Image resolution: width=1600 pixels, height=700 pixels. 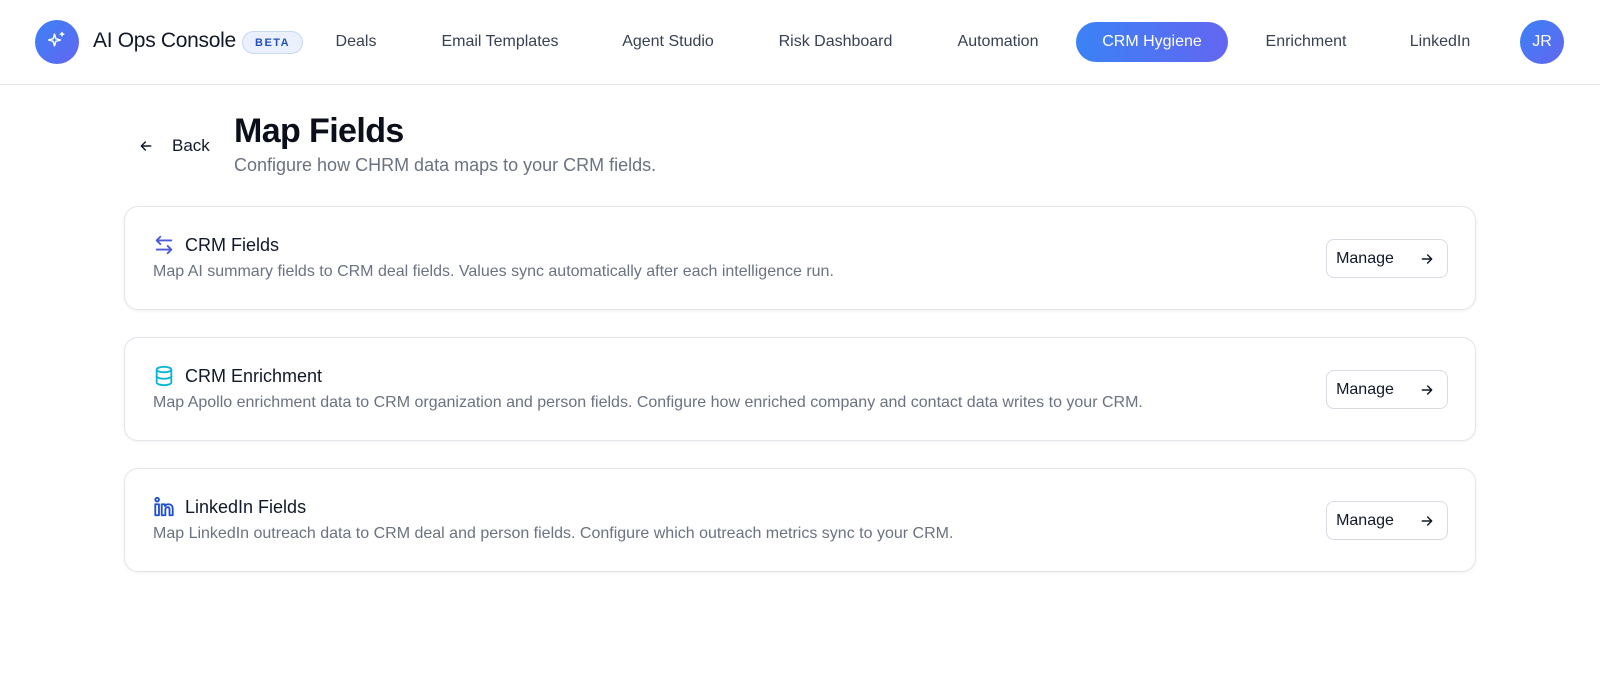 I want to click on card-title: CRM Fields, so click(x=232, y=244).